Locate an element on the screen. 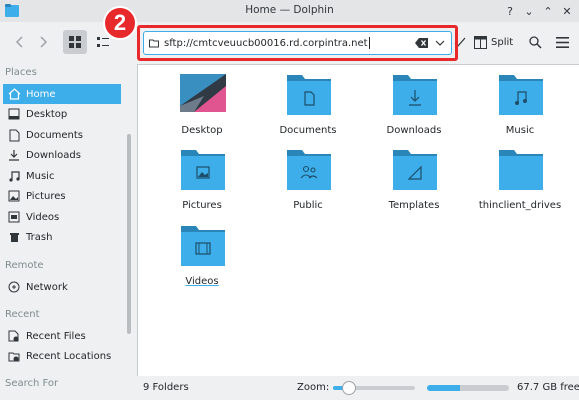  folder-label: Documents is located at coordinates (308, 130).